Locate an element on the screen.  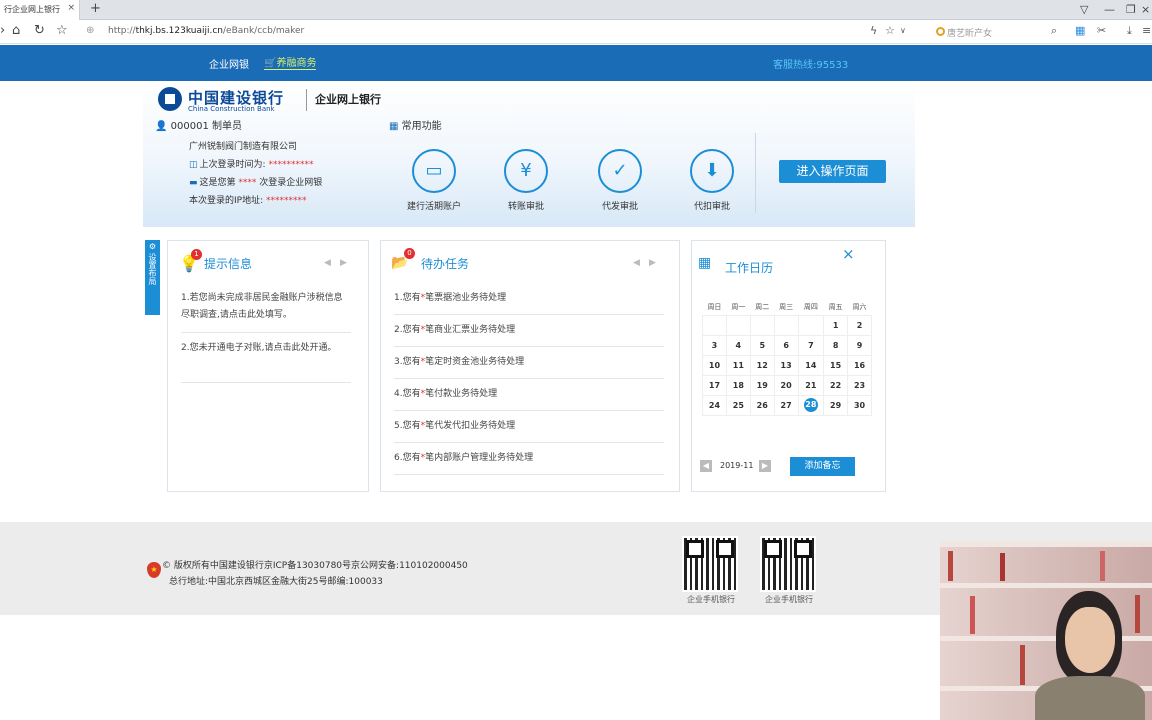
qr-code-2: 企业手机银行 is located at coordinates (789, 570).